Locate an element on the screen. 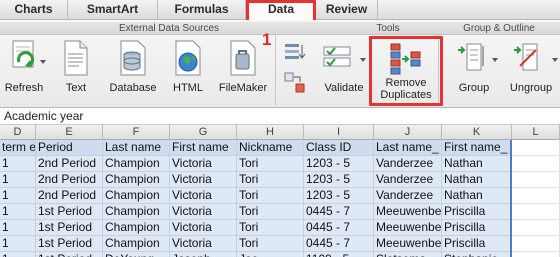 Image resolution: width=560 pixels, height=257 pixels. column-header: L is located at coordinates (536, 132).